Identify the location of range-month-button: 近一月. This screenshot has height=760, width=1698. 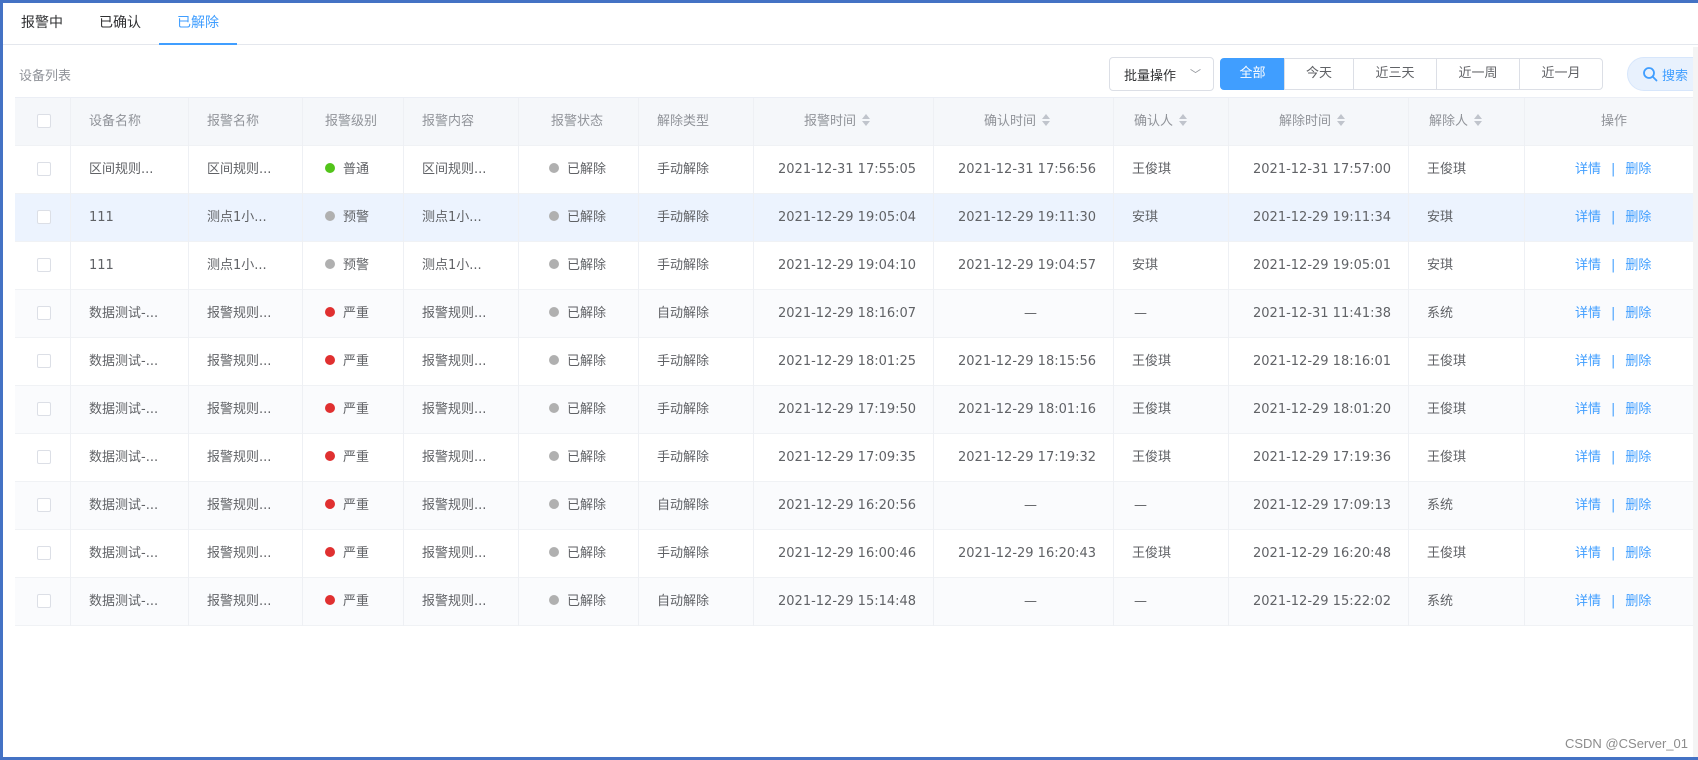
(1561, 74).